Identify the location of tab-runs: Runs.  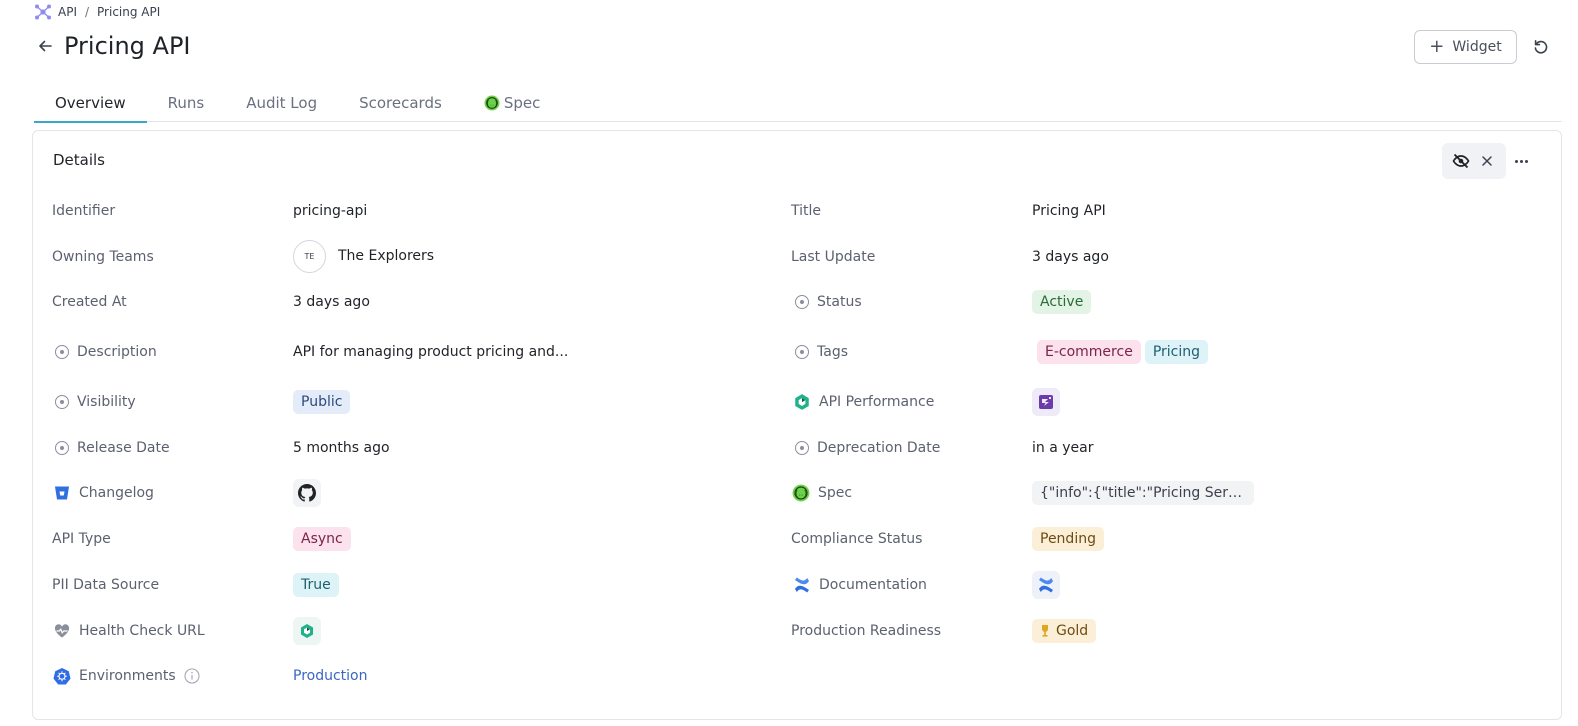
(186, 103).